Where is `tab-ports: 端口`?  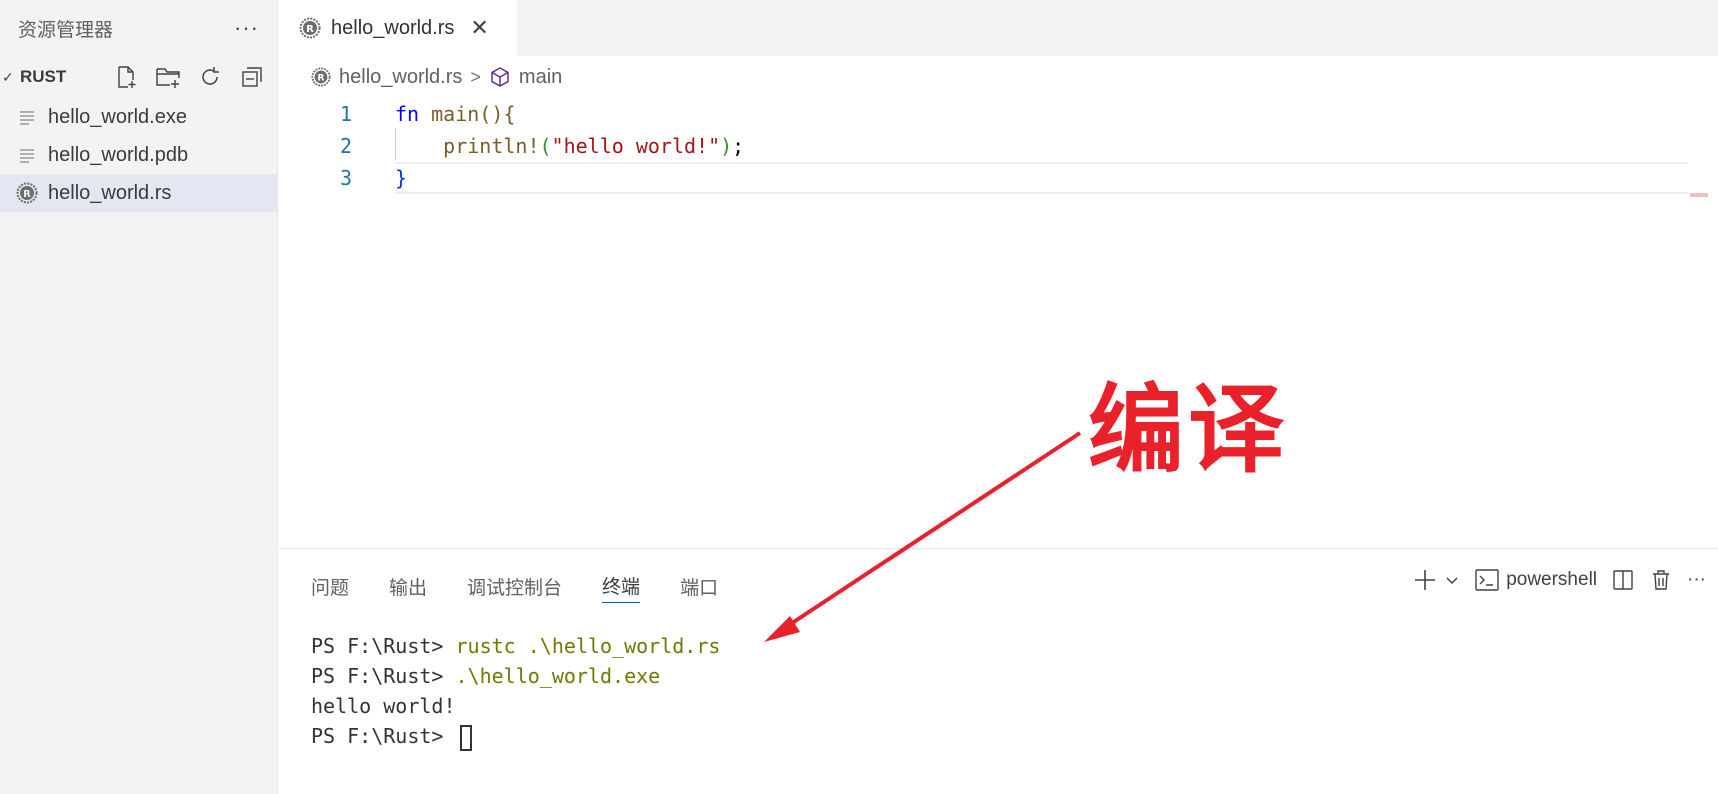 tab-ports: 端口 is located at coordinates (699, 586).